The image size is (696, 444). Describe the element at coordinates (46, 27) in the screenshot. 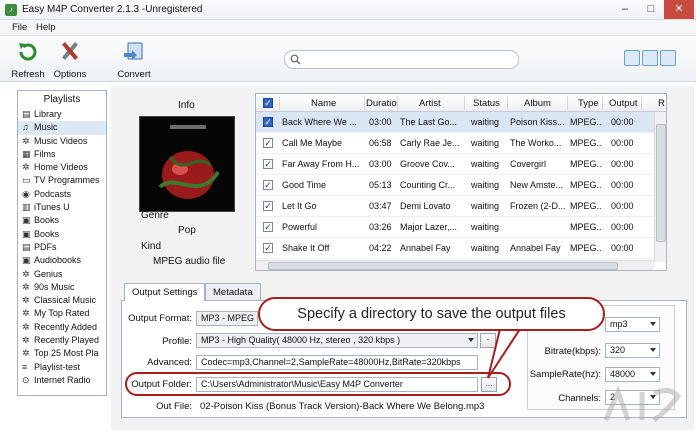

I see `menu-help: Help` at that location.